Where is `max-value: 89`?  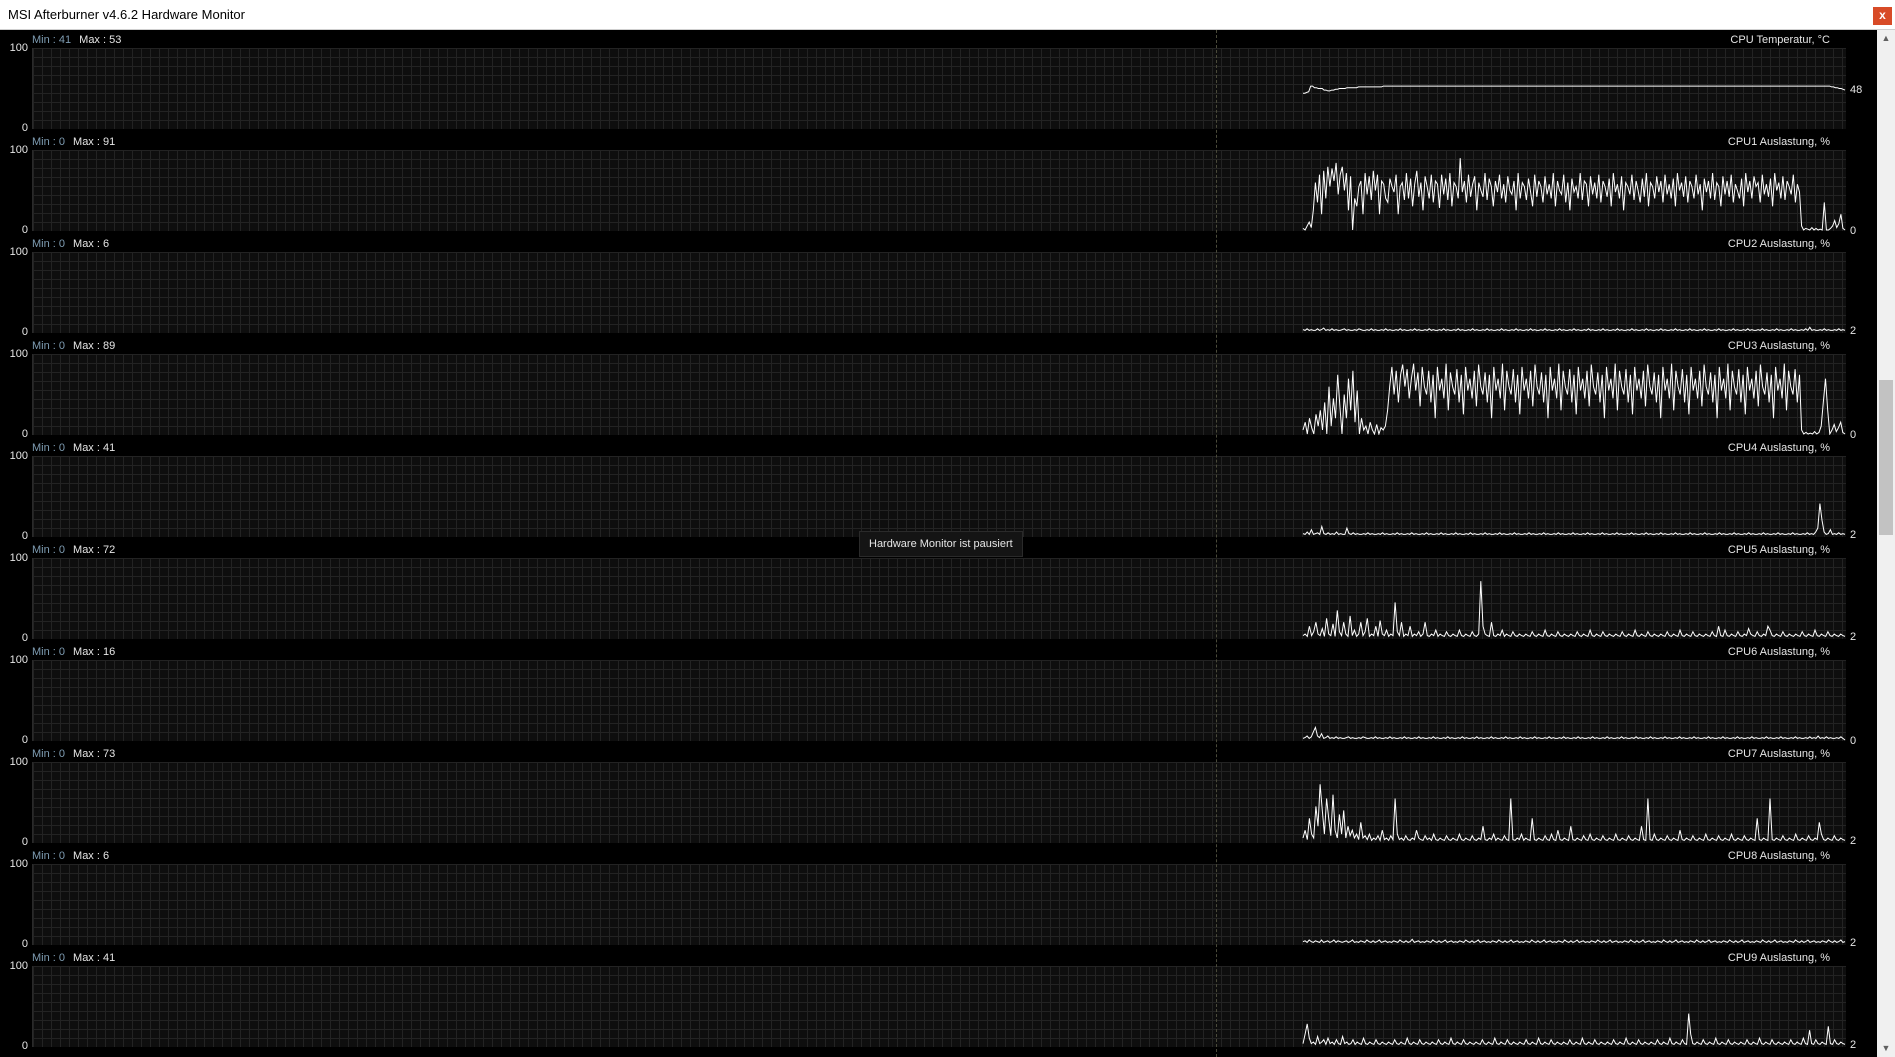
max-value: 89 is located at coordinates (109, 346).